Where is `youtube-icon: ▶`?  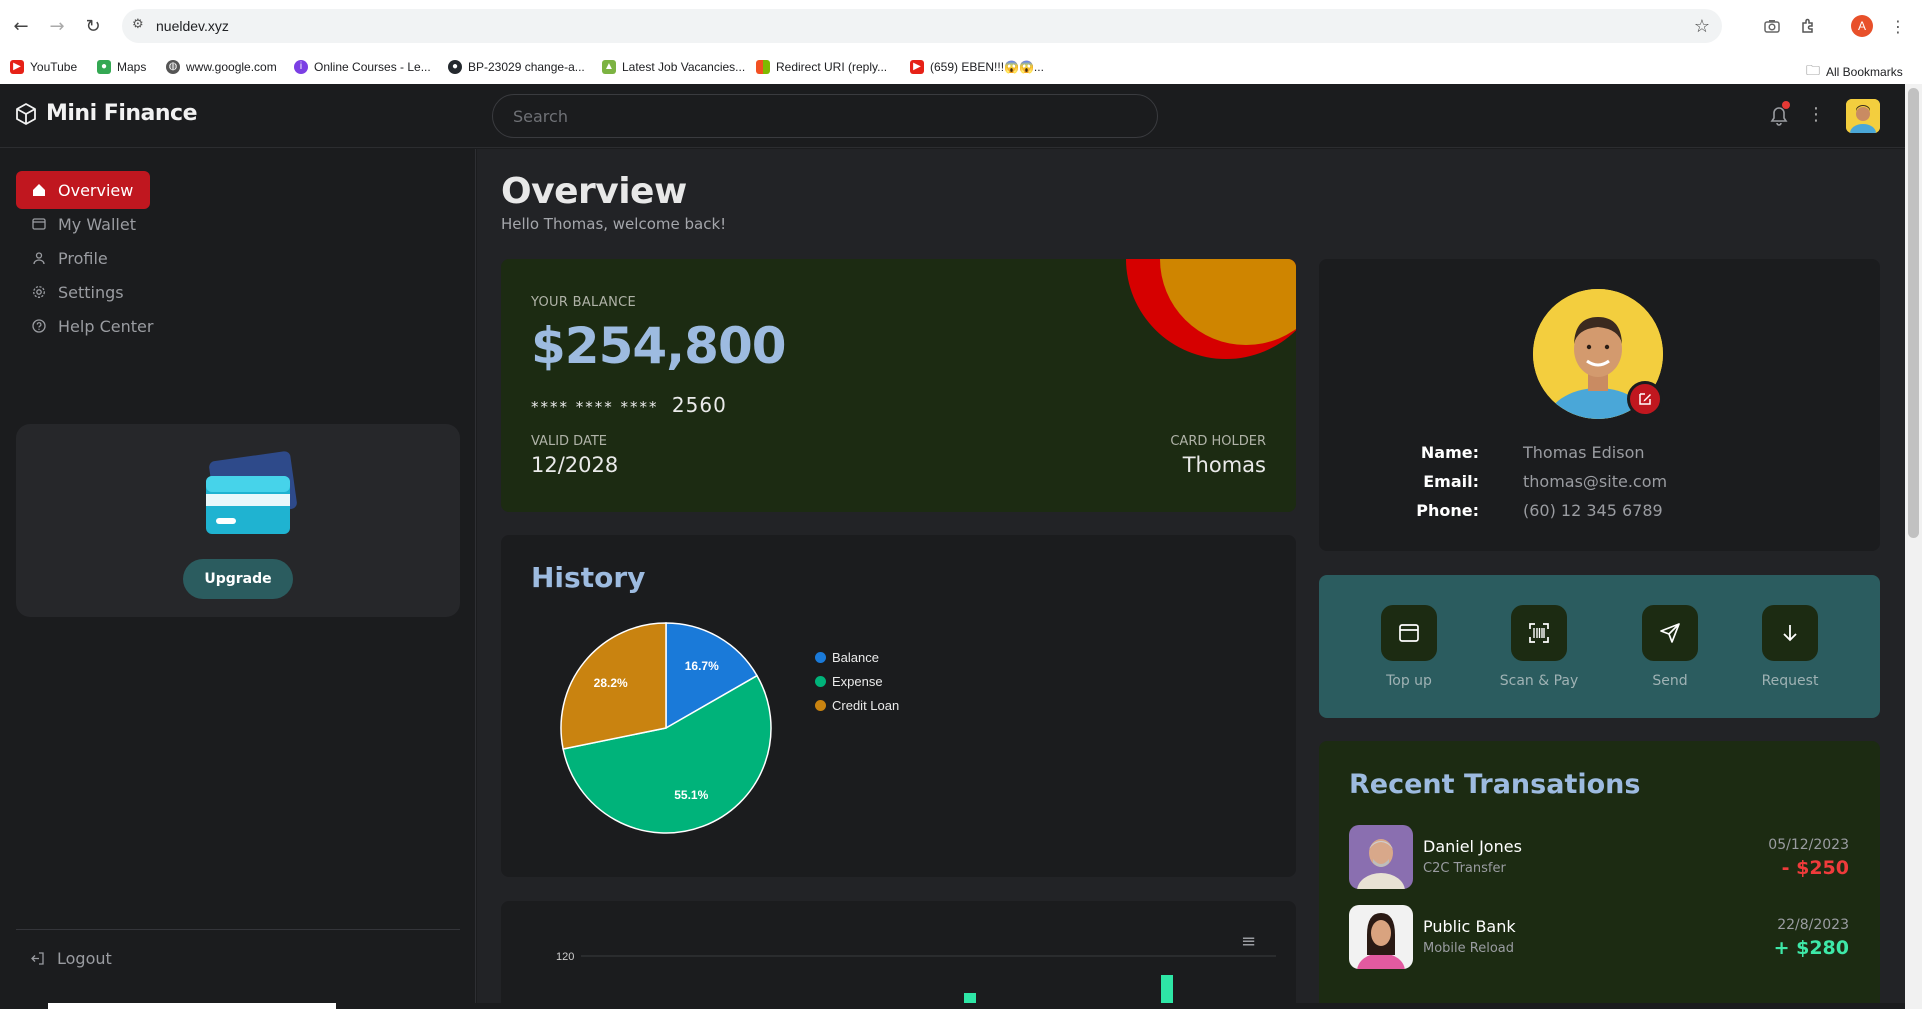
youtube-icon: ▶ is located at coordinates (917, 67).